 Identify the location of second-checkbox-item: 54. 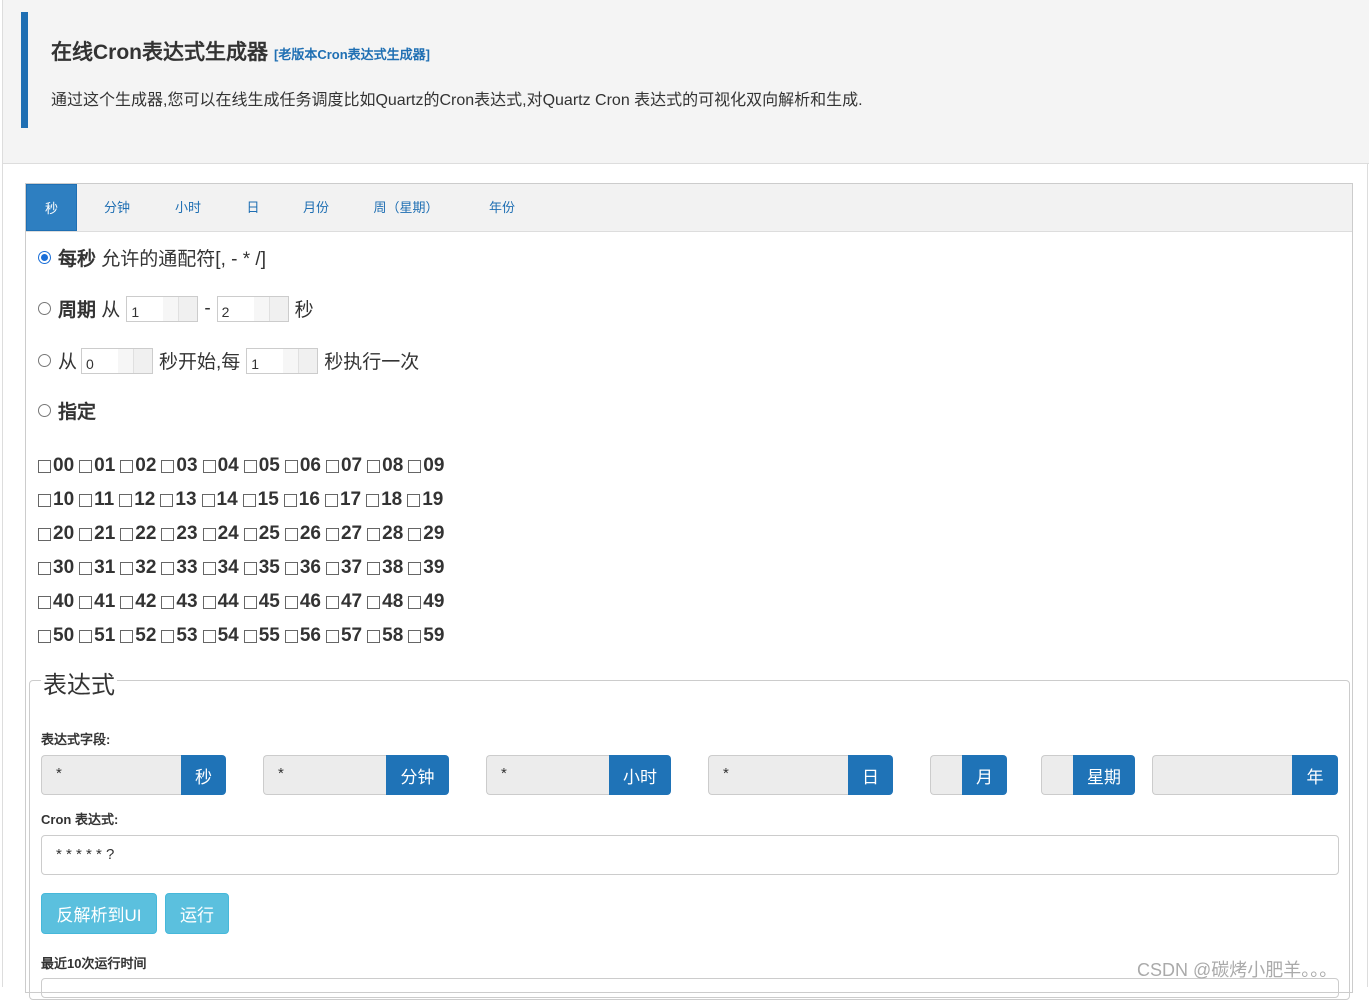
(220, 636).